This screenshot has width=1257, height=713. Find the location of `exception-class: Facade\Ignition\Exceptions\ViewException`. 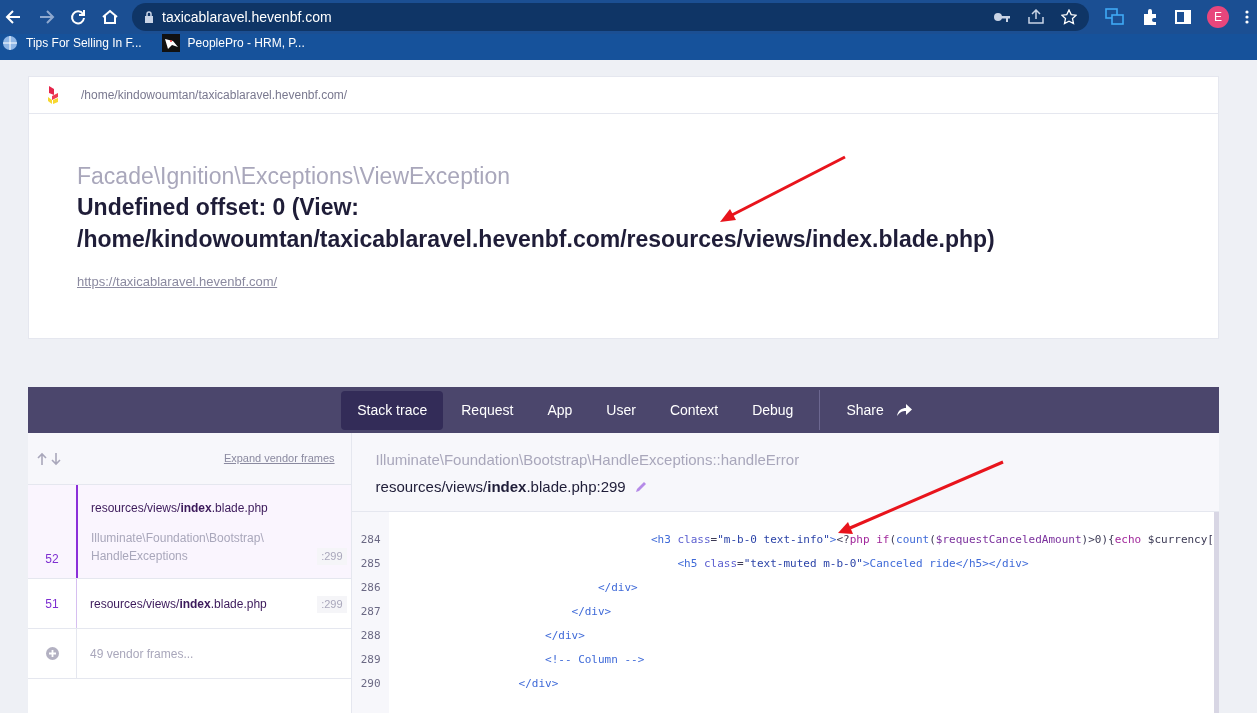

exception-class: Facade\Ignition\Exceptions\ViewException is located at coordinates (294, 176).